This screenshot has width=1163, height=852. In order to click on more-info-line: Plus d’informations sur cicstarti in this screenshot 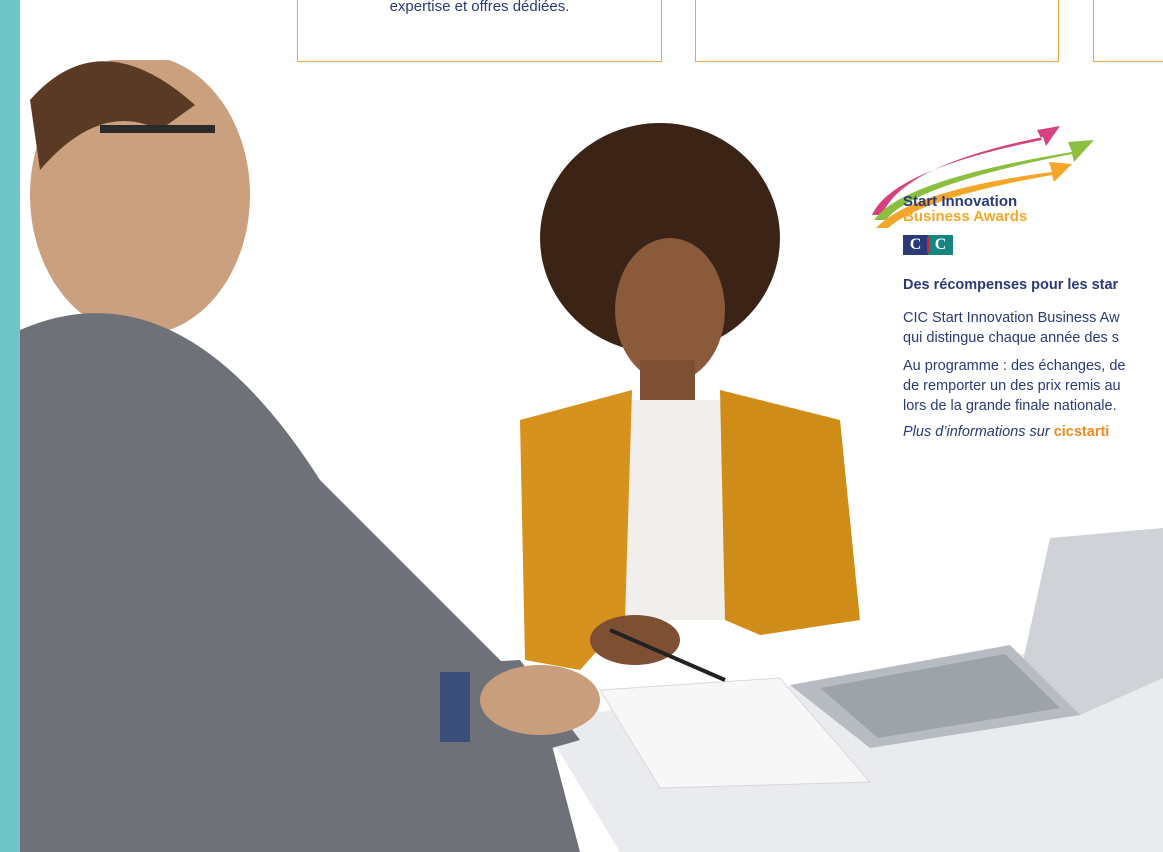, I will do `click(1033, 432)`.